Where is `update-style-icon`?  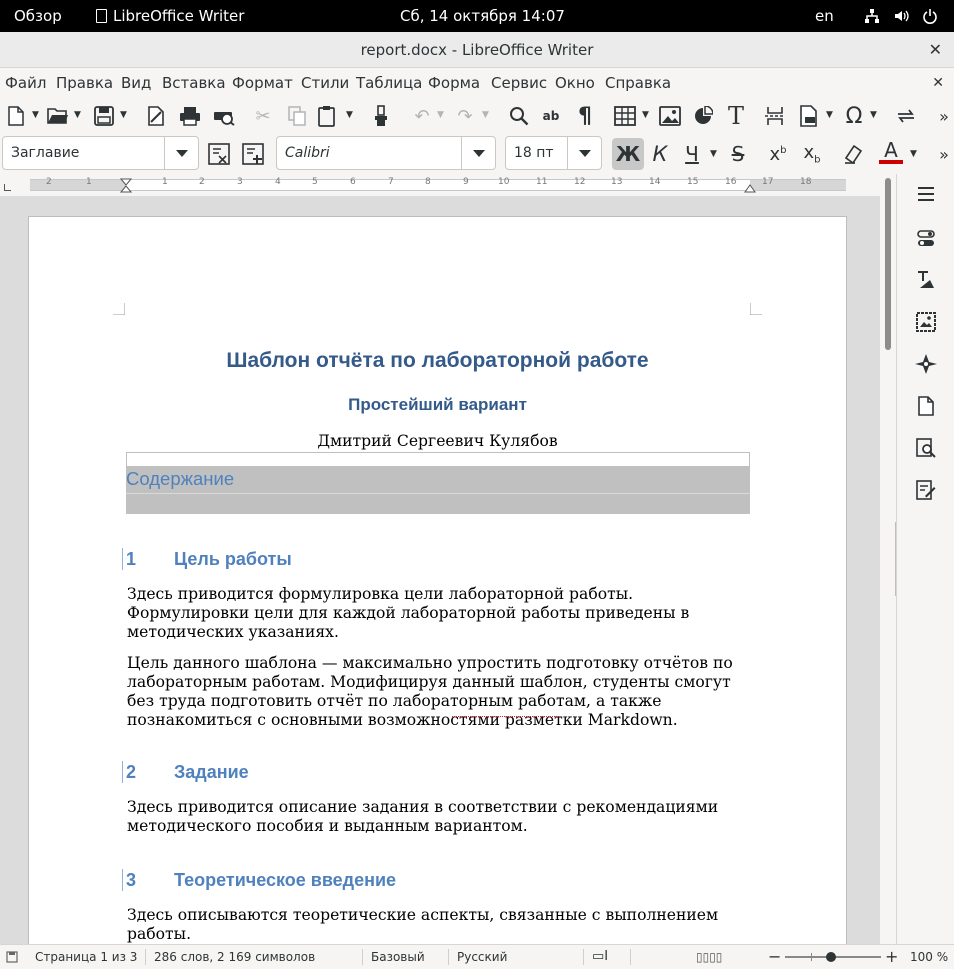
update-style-icon is located at coordinates (219, 154).